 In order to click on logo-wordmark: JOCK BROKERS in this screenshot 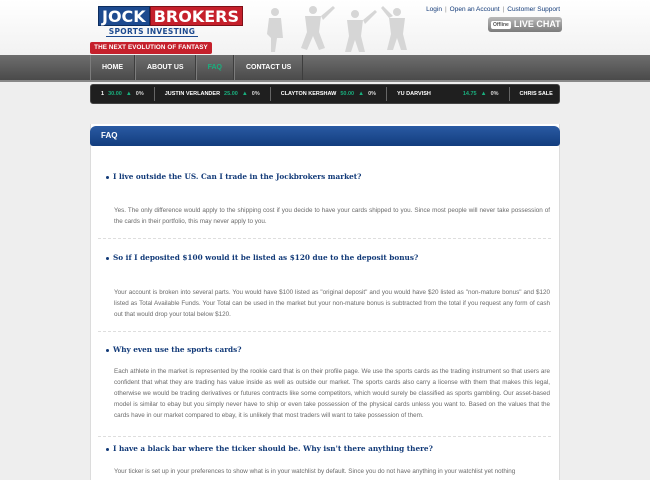, I will do `click(170, 16)`.